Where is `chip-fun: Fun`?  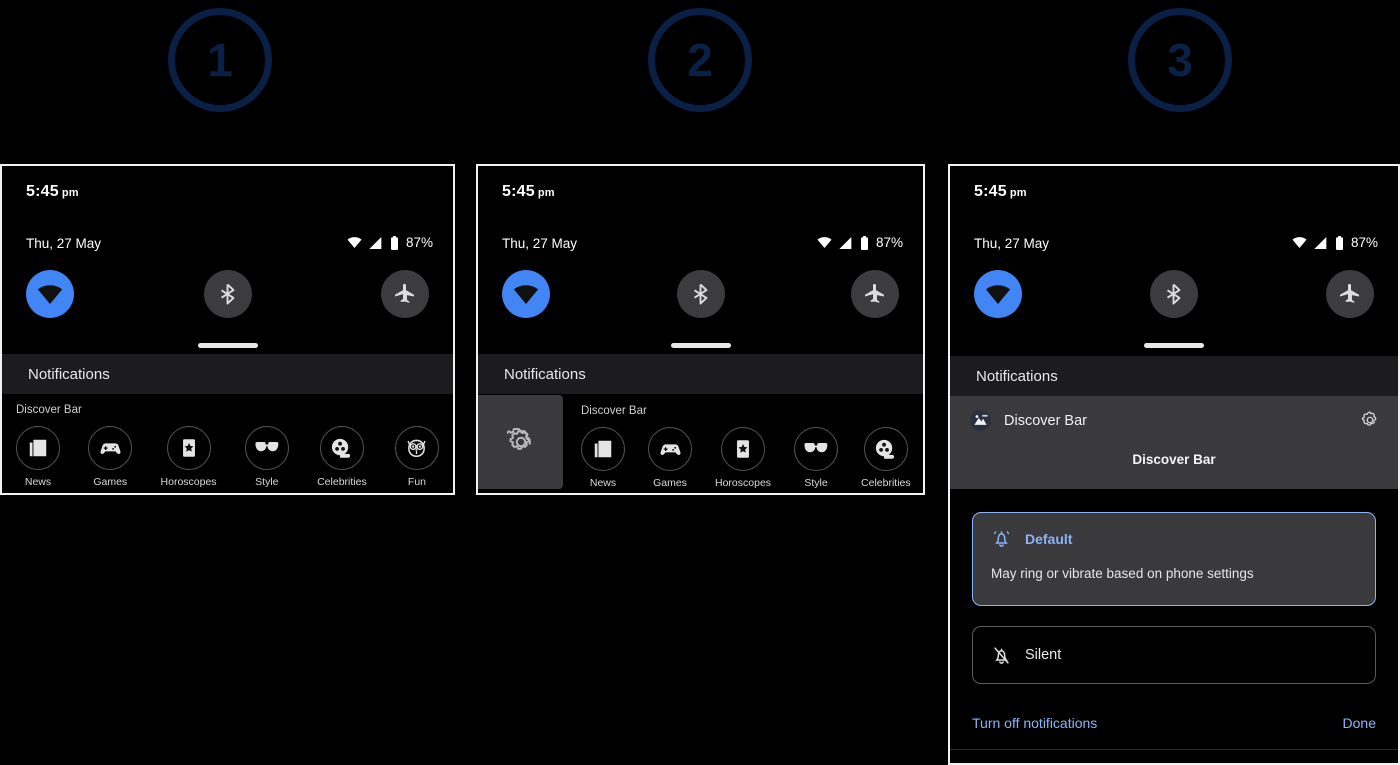 chip-fun: Fun is located at coordinates (416, 457).